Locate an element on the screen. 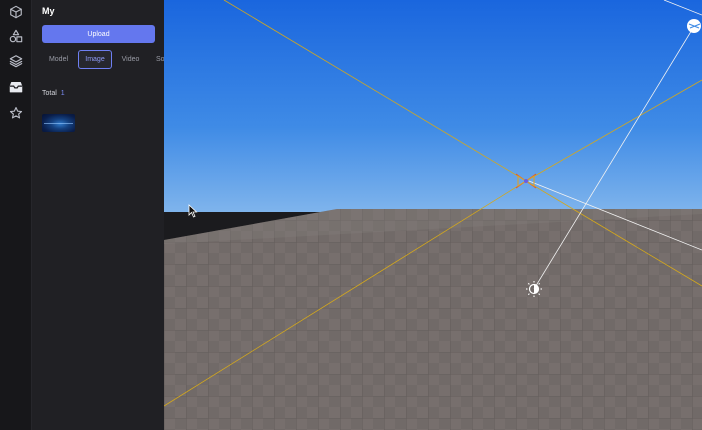  rail-models-button is located at coordinates (16, 12).